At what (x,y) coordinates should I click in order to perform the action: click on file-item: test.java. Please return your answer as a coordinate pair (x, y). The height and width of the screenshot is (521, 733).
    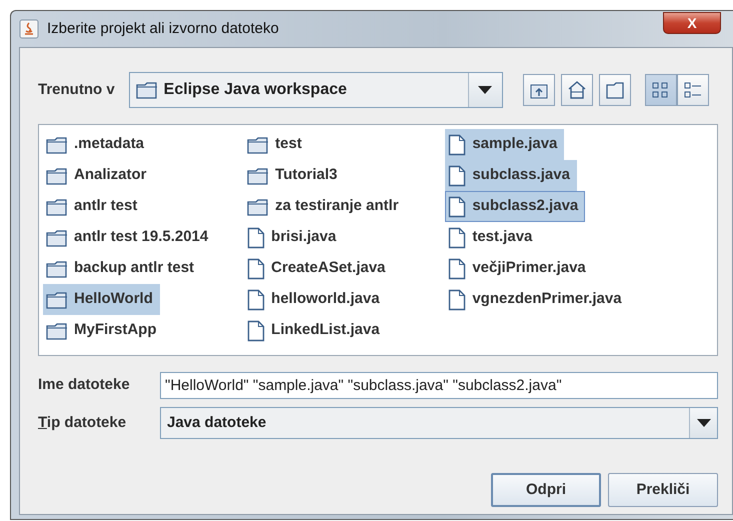
    Looking at the image, I should click on (492, 237).